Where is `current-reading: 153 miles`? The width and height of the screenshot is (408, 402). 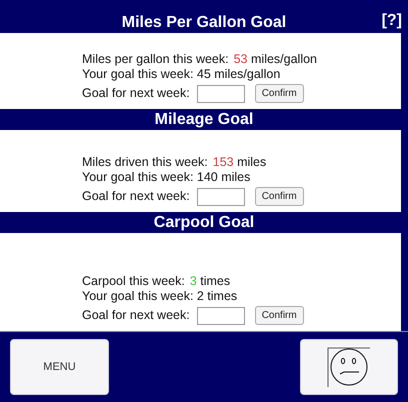 current-reading: 153 miles is located at coordinates (239, 162).